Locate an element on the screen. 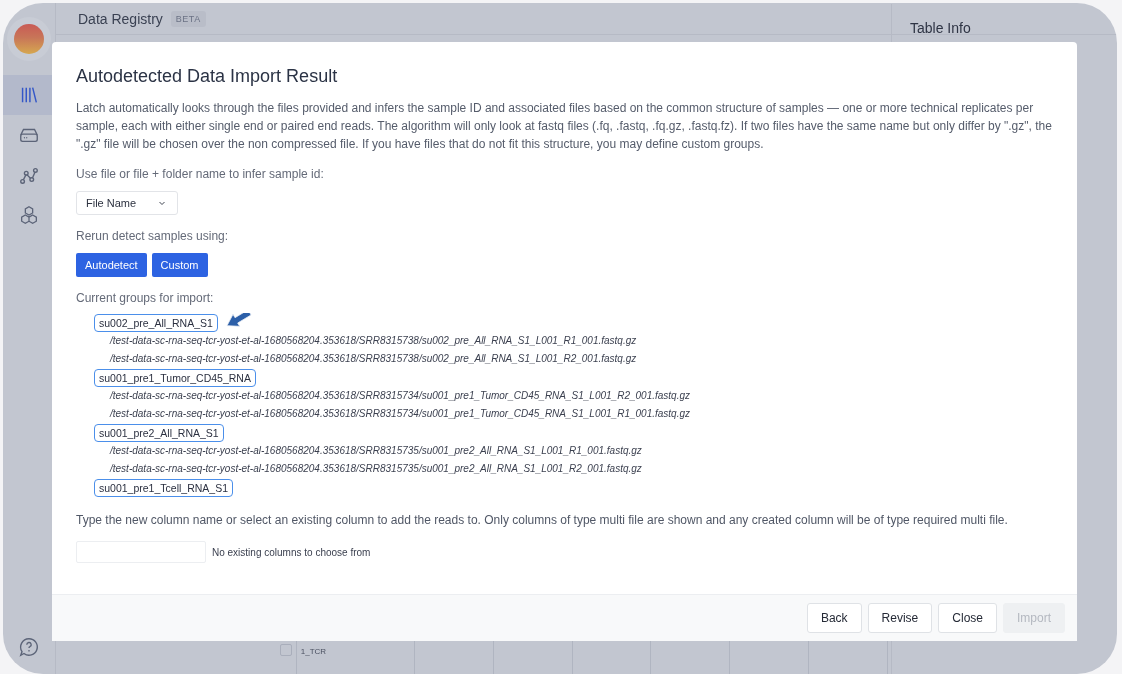 Image resolution: width=1122 pixels, height=674 pixels. file-path: /test-data-sc-rna-seq-tcr-yost-et-al-1680568204.353618/SRR8315734/su001_pre1_Tumor_CD45_RNA_S1_L001_R2_001.fastq.gz is located at coordinates (399, 396).